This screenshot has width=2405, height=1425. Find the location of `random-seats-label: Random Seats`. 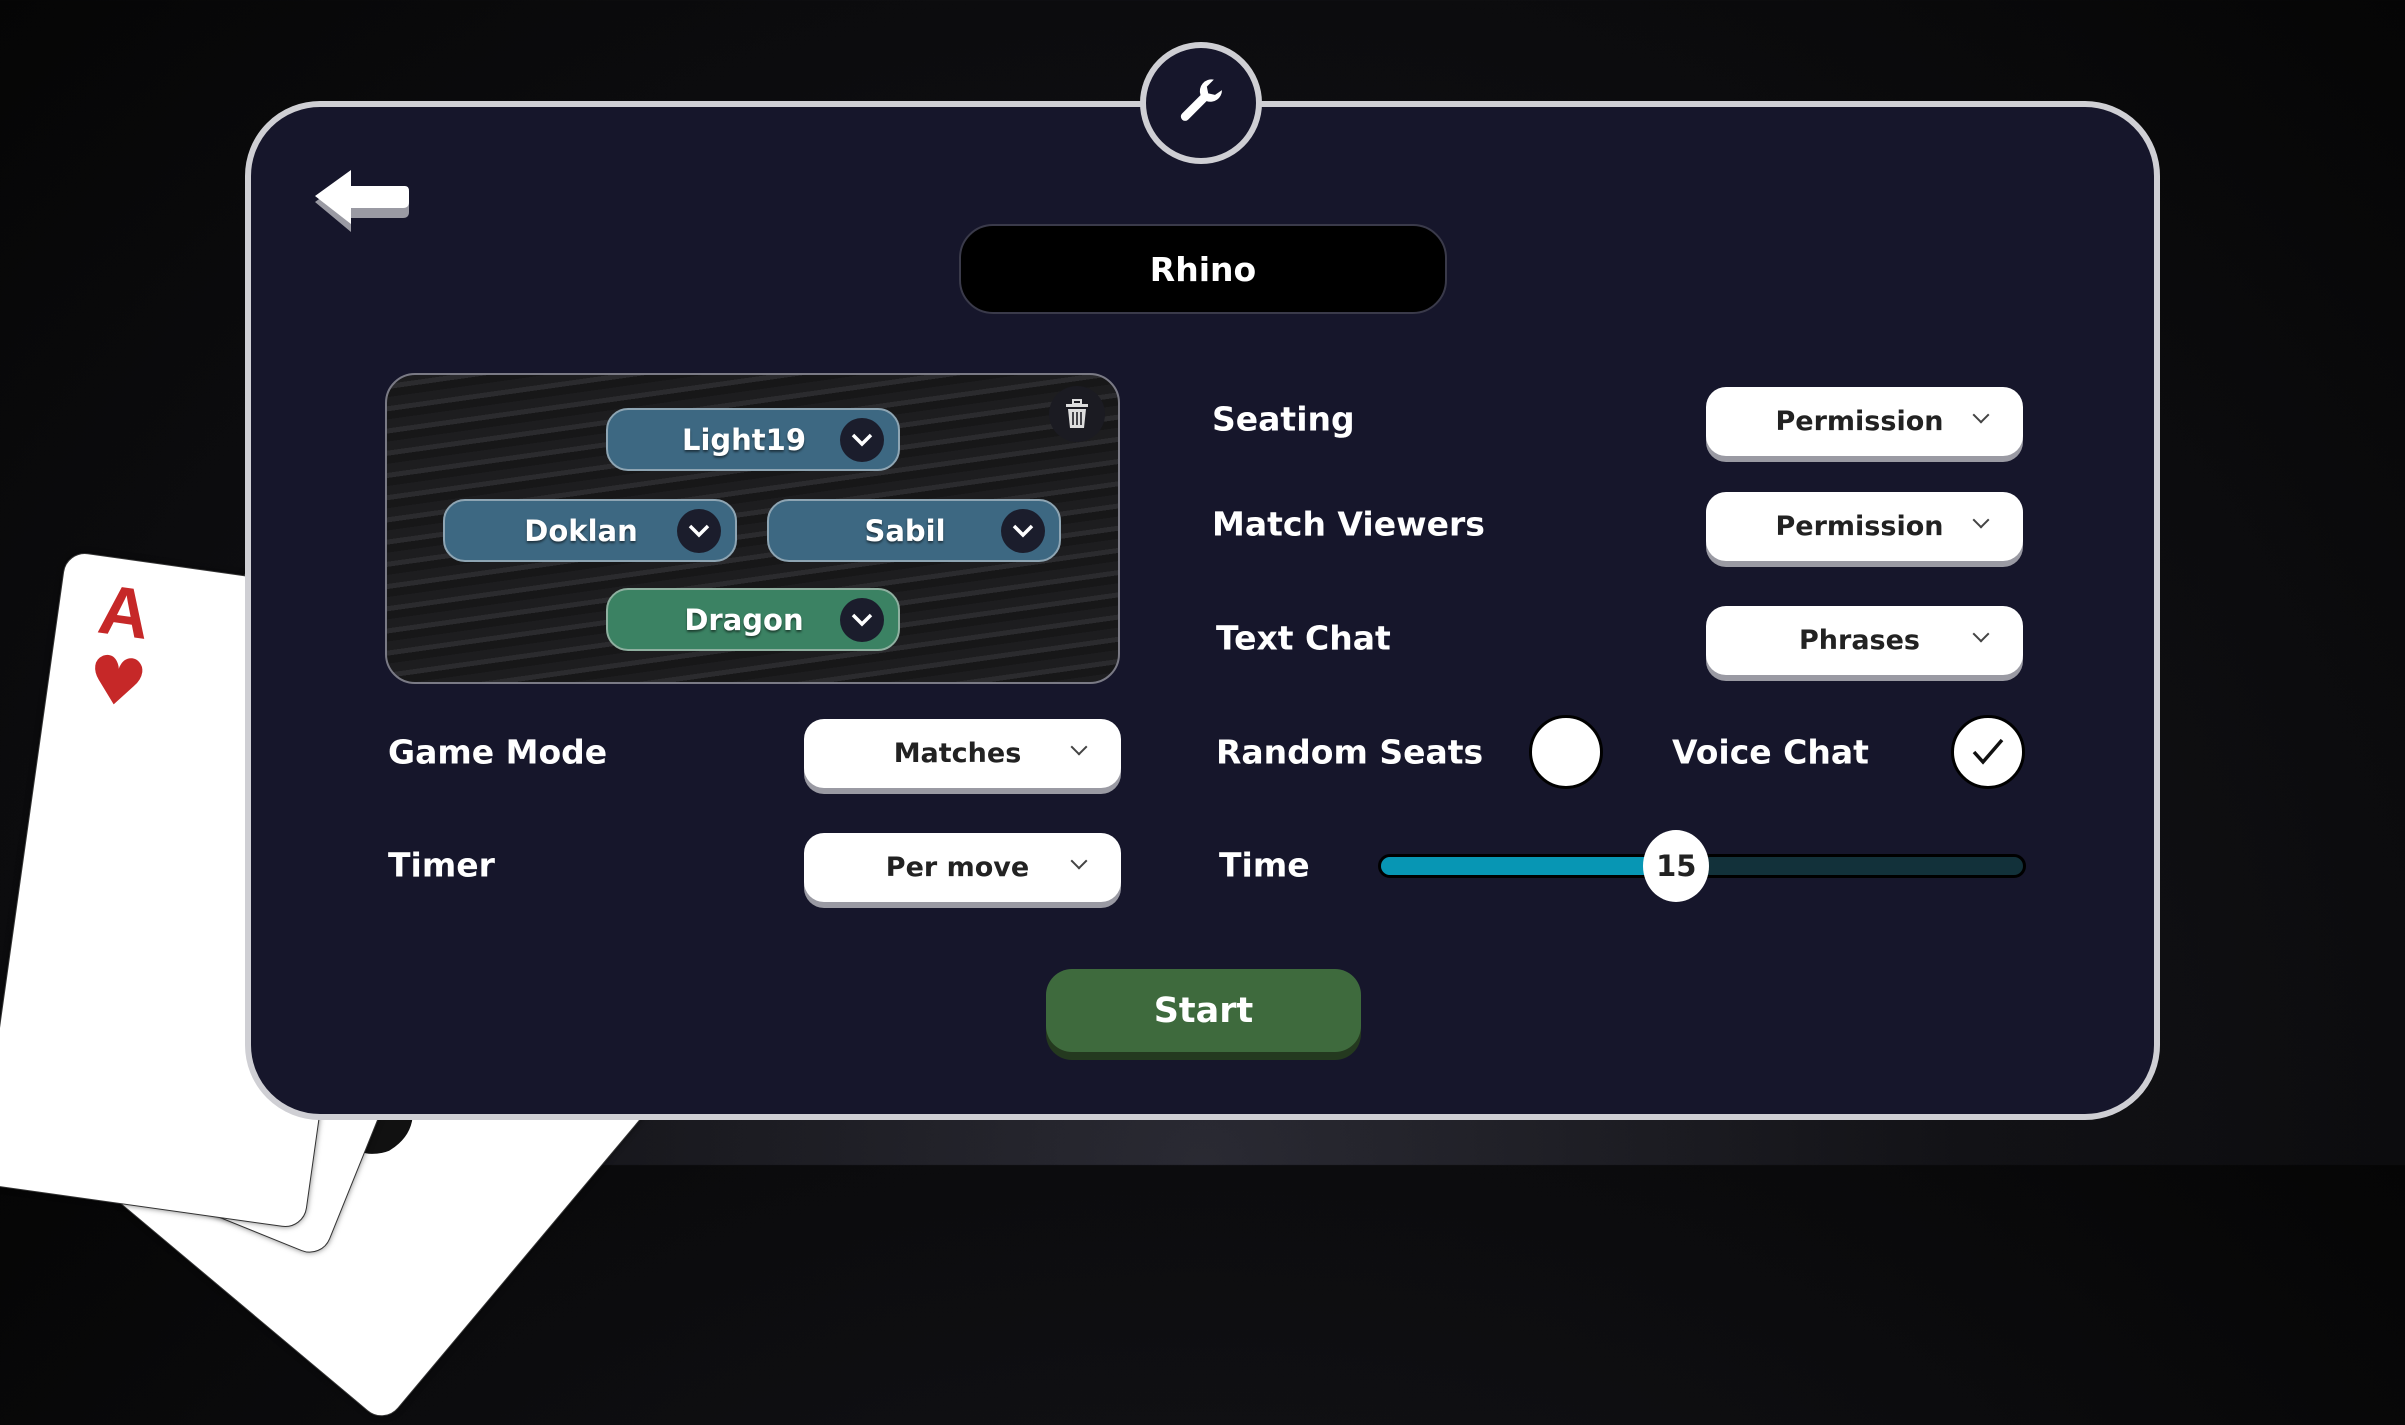

random-seats-label: Random Seats is located at coordinates (1350, 752).